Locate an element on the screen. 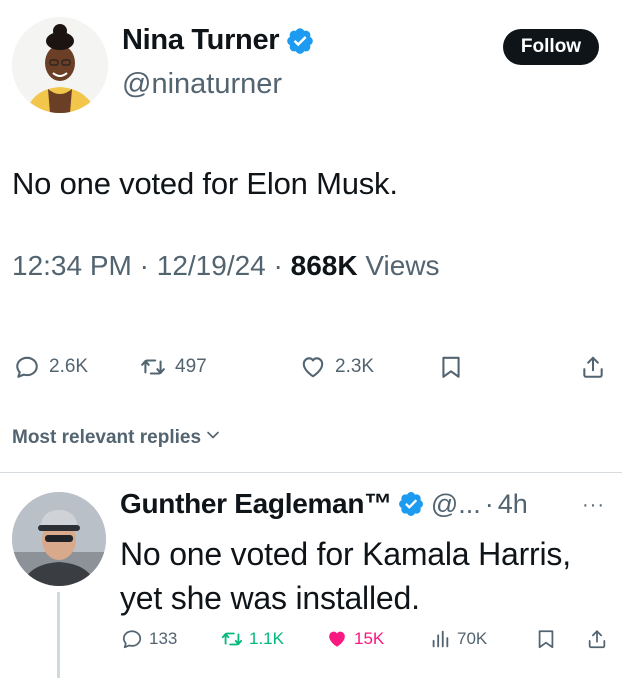  reply-time: 4h is located at coordinates (513, 504).